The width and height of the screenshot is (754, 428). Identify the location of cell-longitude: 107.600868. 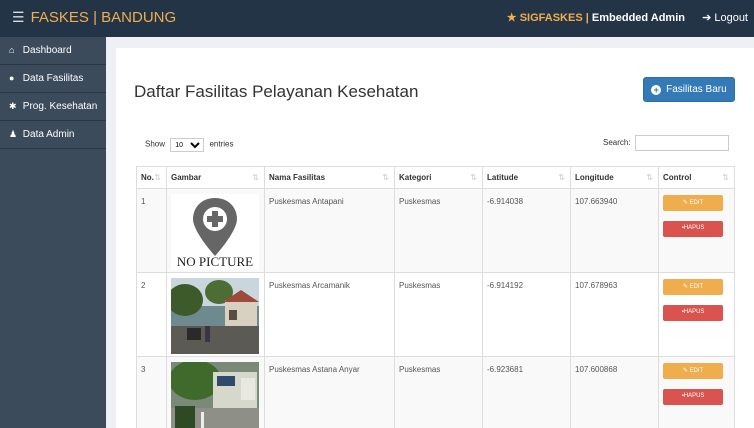
(614, 392).